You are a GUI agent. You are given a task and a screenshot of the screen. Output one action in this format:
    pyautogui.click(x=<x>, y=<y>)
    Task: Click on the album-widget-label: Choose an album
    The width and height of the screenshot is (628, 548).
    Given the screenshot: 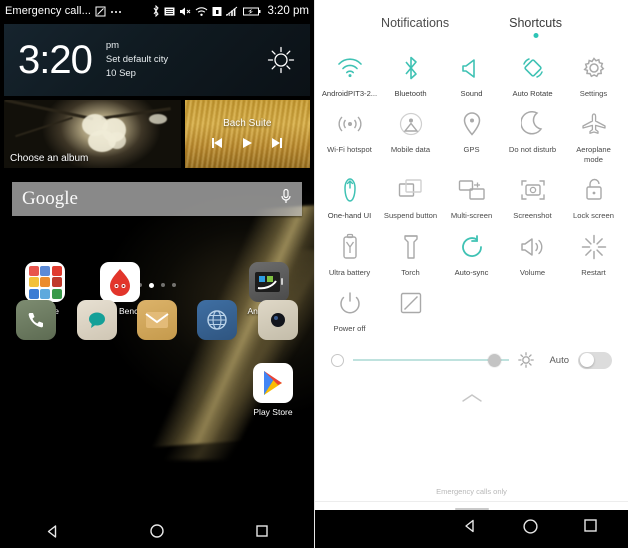 What is the action you would take?
    pyautogui.click(x=49, y=158)
    